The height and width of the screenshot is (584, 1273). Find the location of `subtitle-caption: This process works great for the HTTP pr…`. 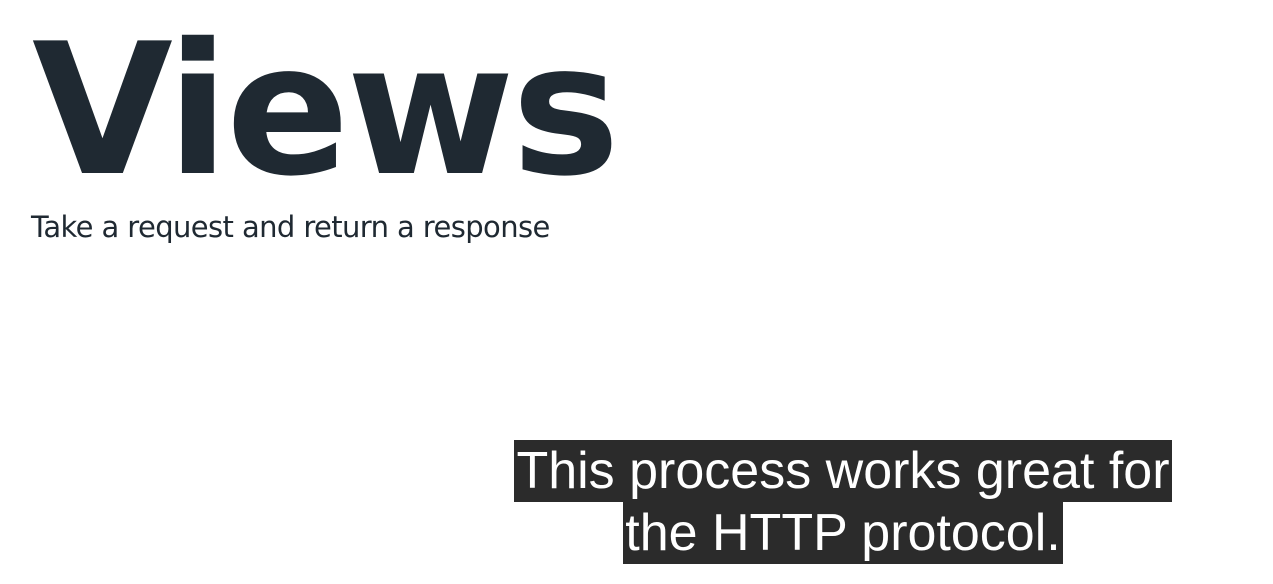

subtitle-caption: This process works great for the HTTP pr… is located at coordinates (843, 502).